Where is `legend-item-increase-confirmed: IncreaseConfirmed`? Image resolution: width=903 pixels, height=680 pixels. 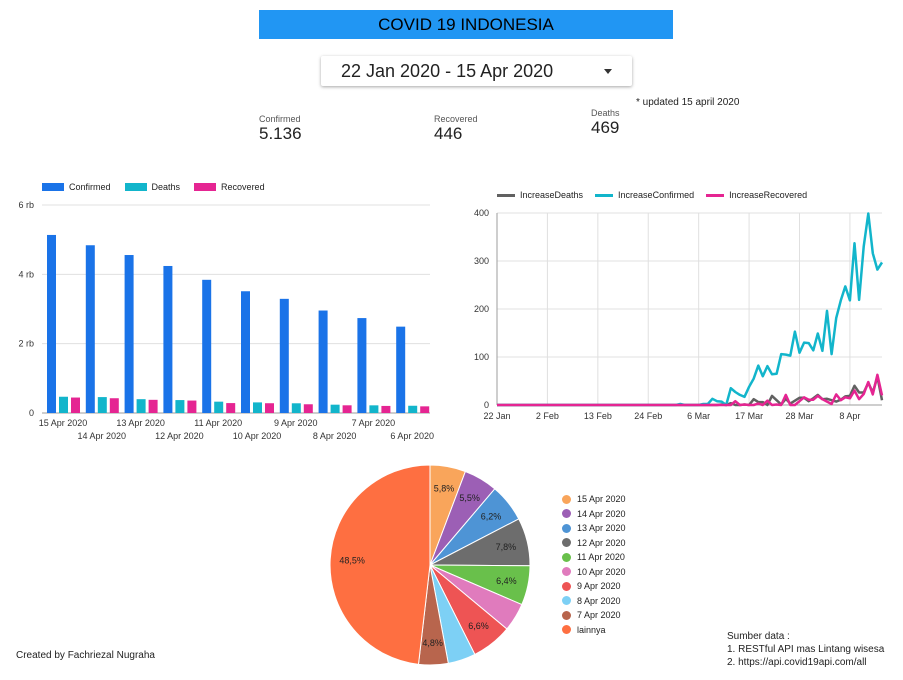 legend-item-increase-confirmed: IncreaseConfirmed is located at coordinates (644, 195).